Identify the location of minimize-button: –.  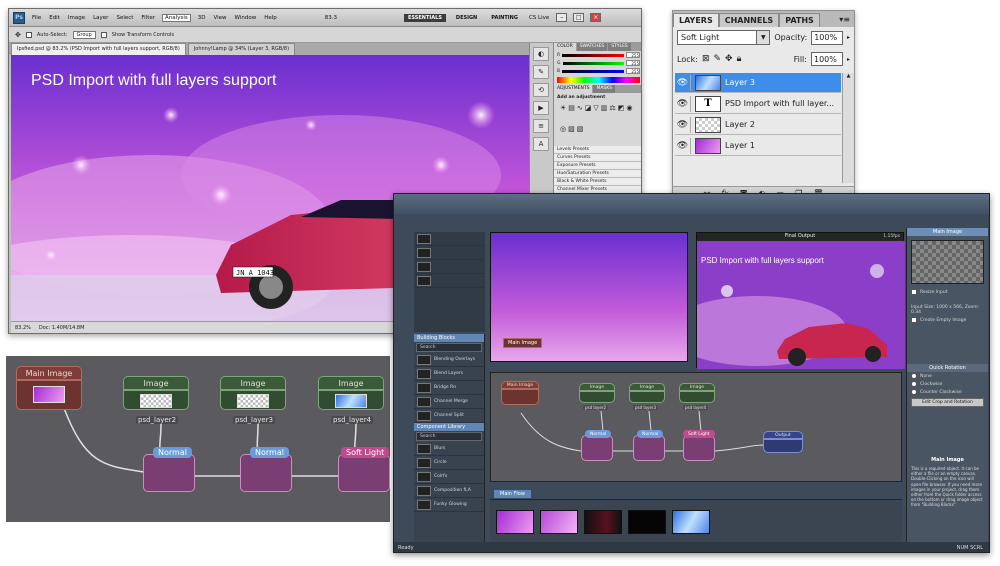
(562, 17).